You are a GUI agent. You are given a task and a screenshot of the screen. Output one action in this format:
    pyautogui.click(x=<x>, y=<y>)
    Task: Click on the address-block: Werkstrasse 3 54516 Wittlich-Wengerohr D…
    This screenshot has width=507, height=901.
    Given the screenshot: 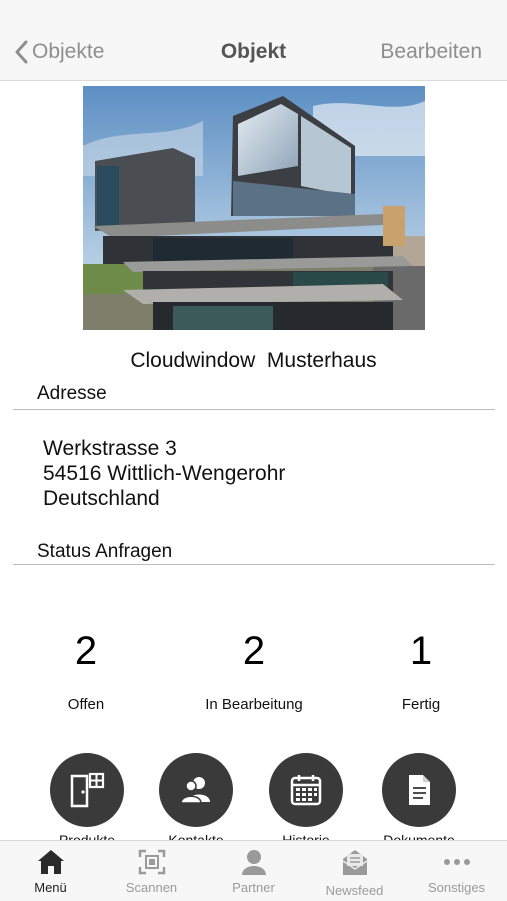 What is the action you would take?
    pyautogui.click(x=164, y=473)
    